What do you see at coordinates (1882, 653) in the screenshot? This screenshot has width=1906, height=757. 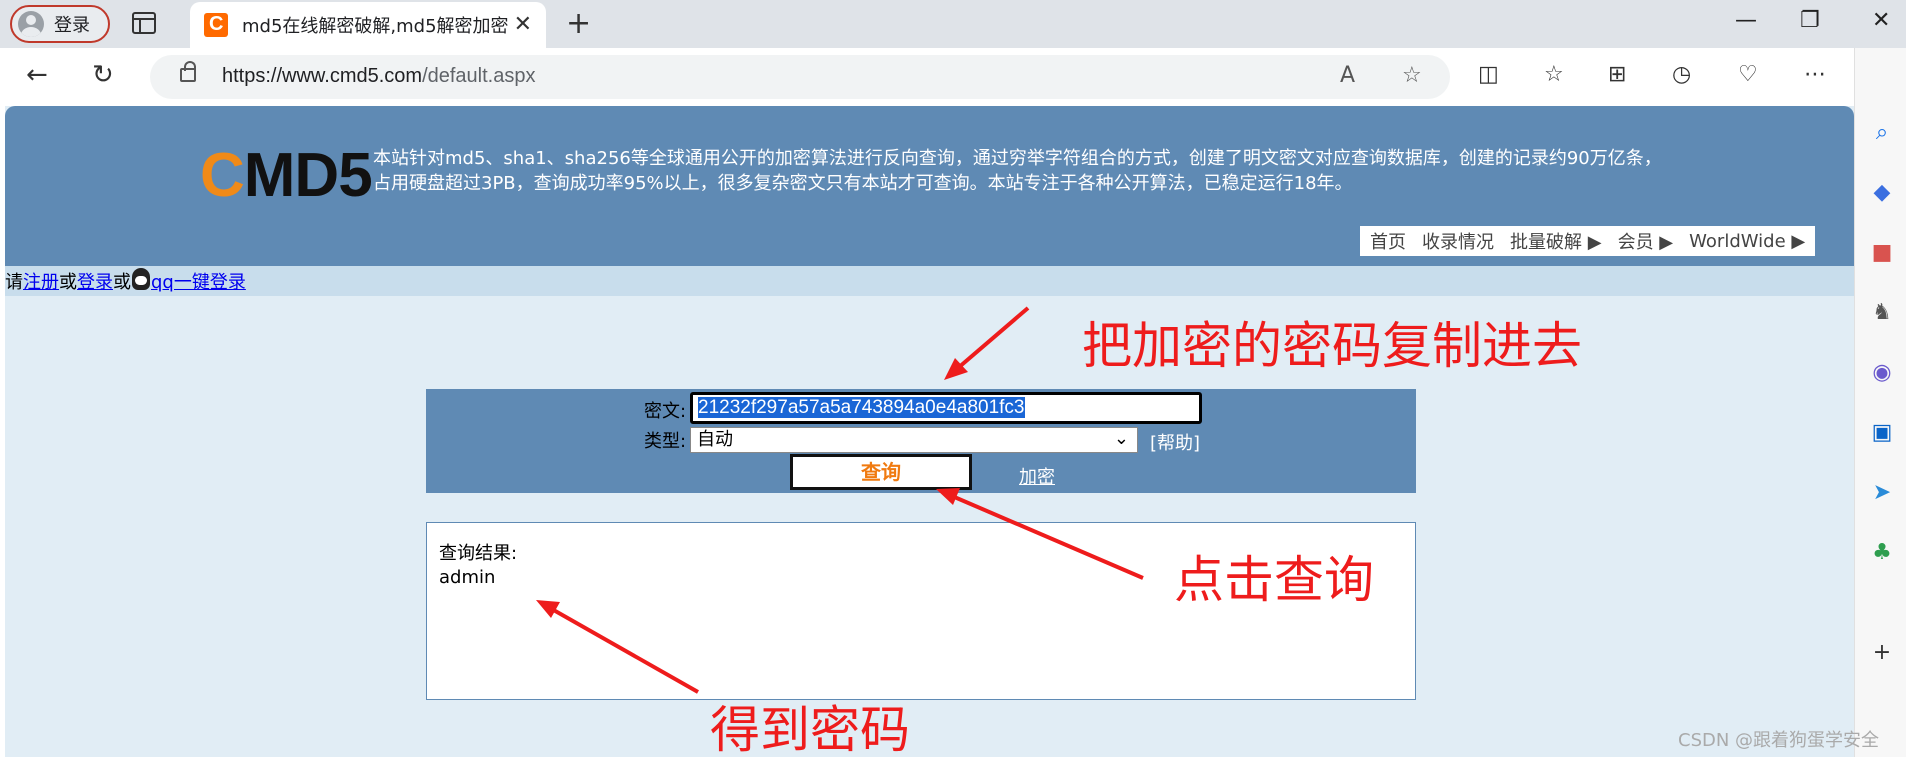 I see `add-sidebar-icon: +` at bounding box center [1882, 653].